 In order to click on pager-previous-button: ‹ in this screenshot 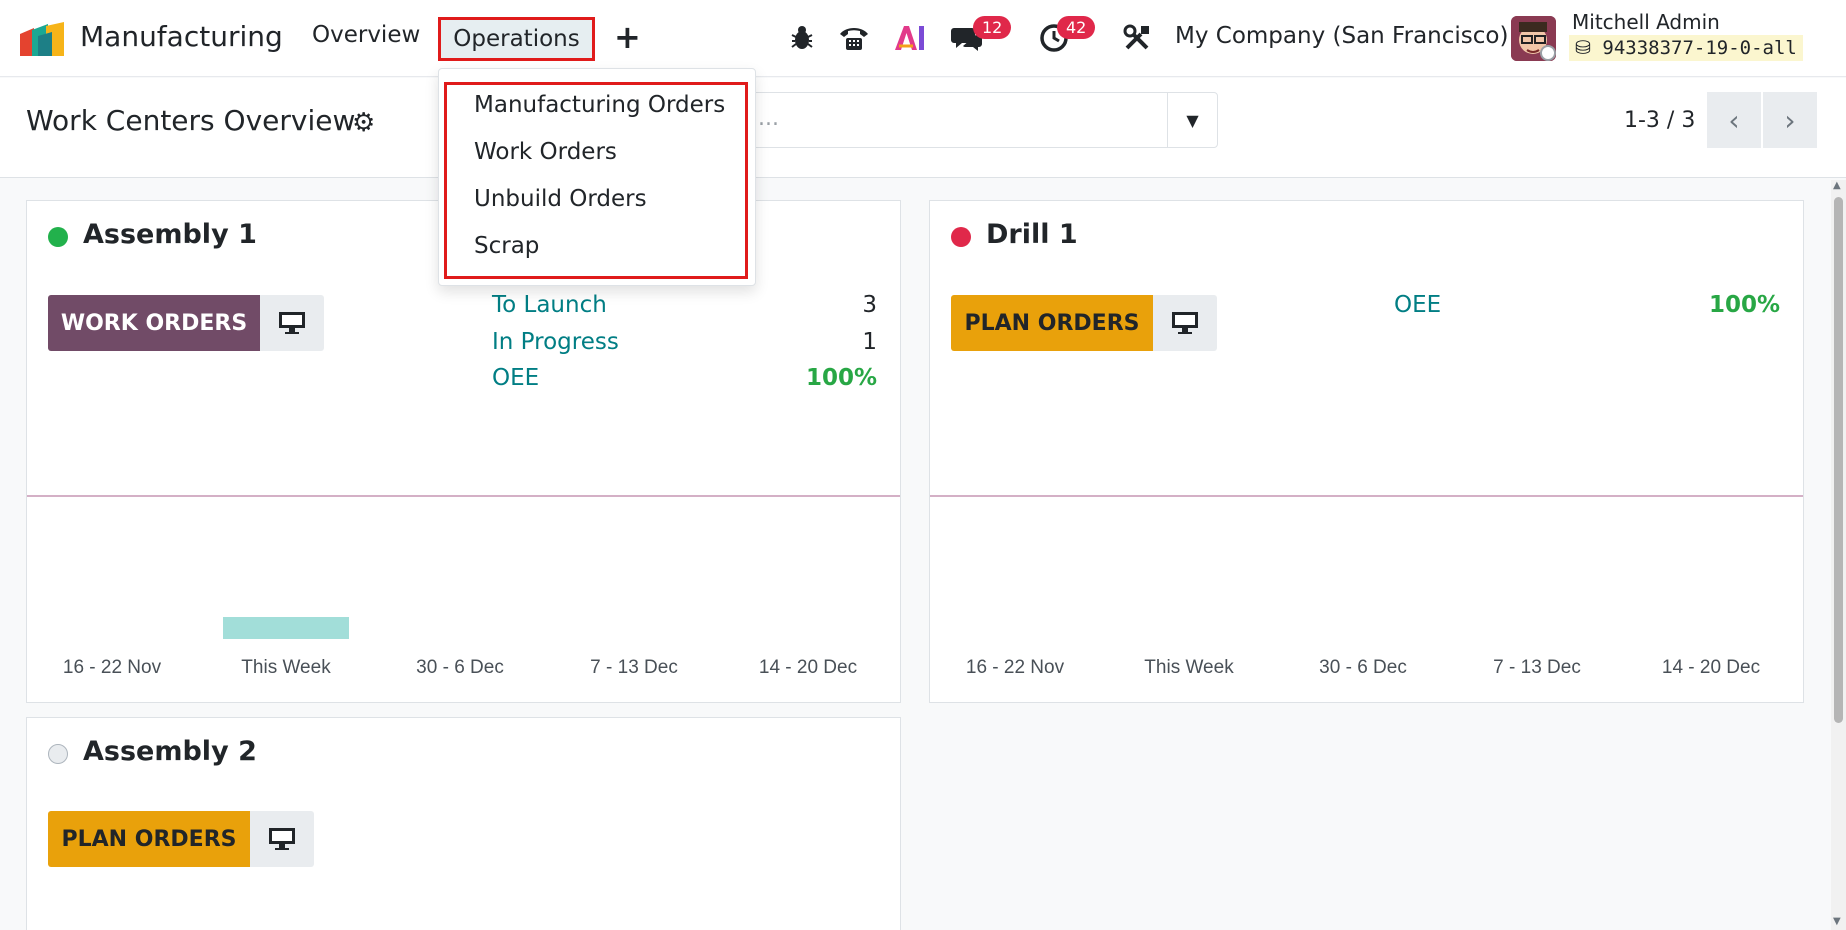, I will do `click(1734, 120)`.